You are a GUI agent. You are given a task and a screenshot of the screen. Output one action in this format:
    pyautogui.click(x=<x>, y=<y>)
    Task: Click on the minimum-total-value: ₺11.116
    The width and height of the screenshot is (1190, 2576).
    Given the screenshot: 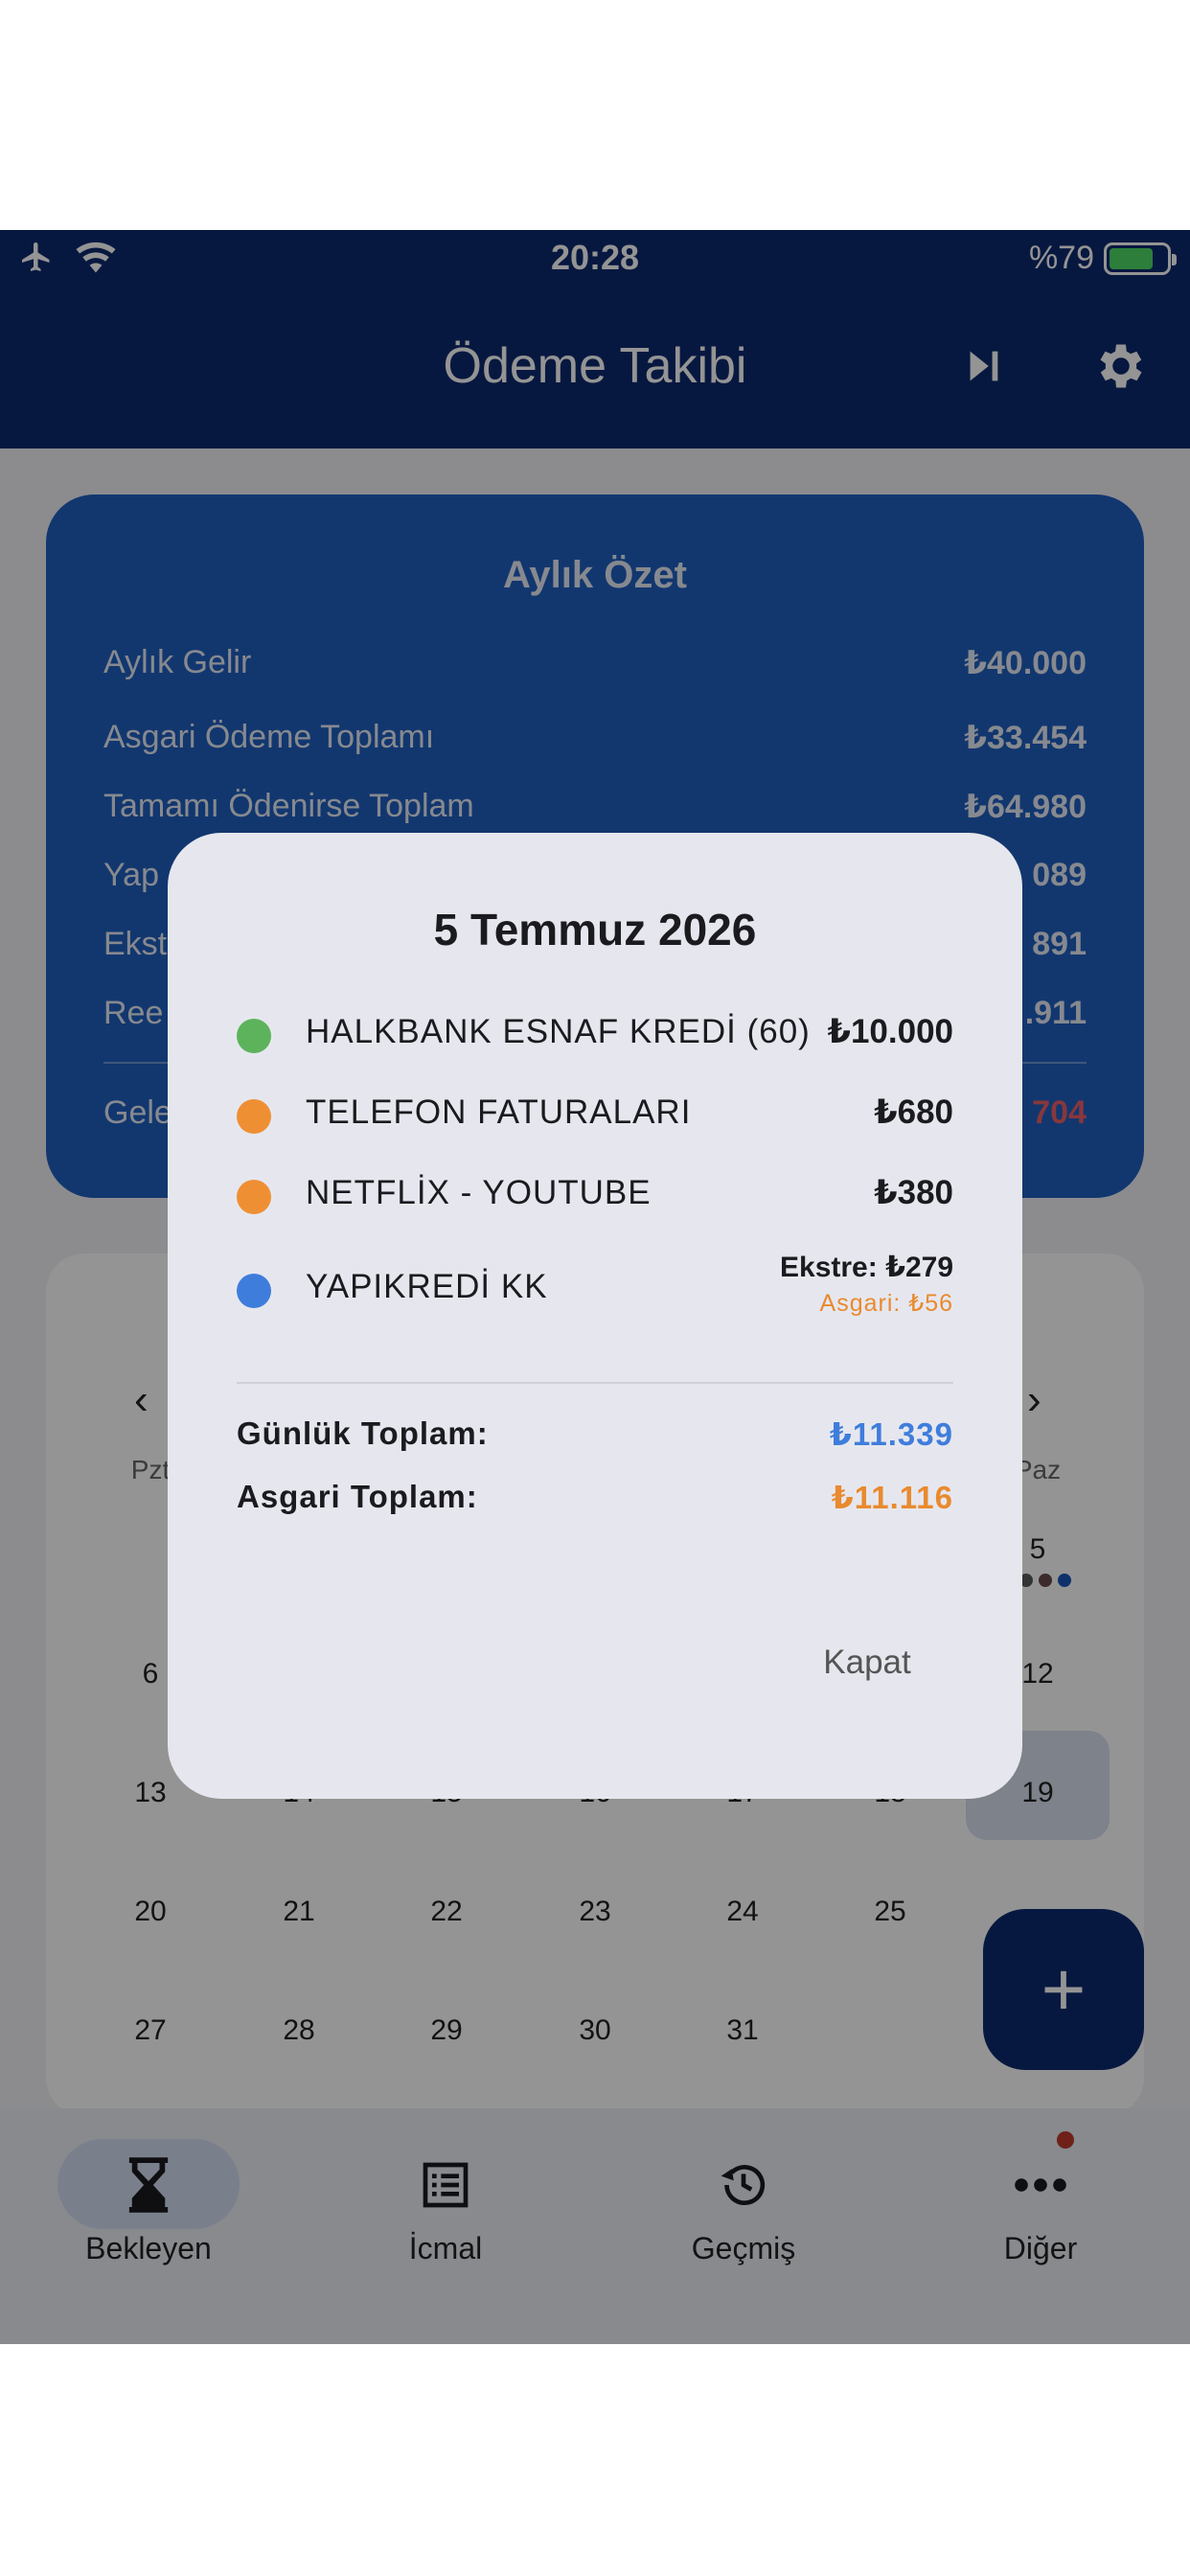 What is the action you would take?
    pyautogui.click(x=892, y=1497)
    